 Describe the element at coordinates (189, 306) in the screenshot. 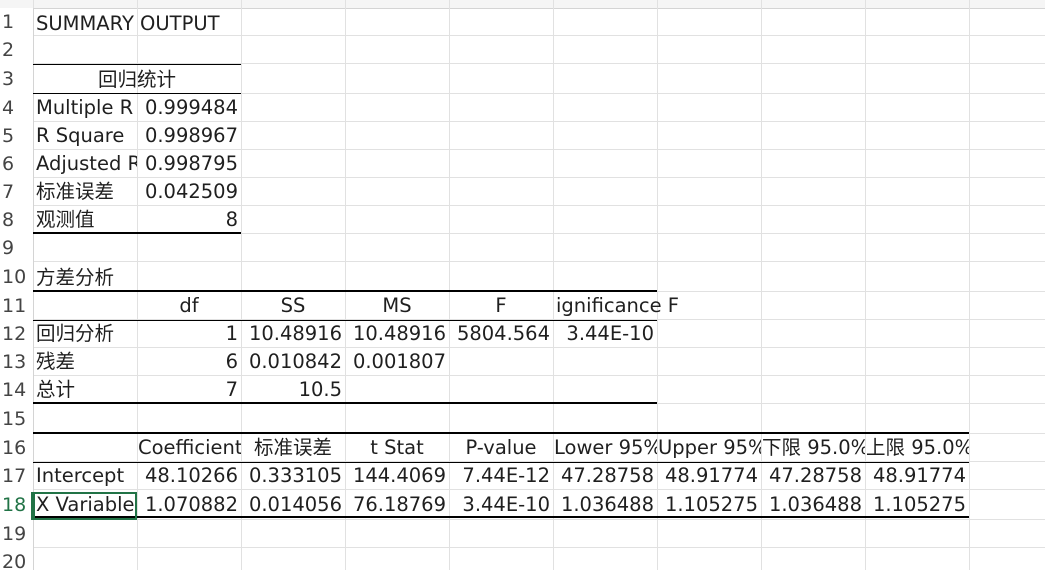

I see `anova-header: df` at that location.